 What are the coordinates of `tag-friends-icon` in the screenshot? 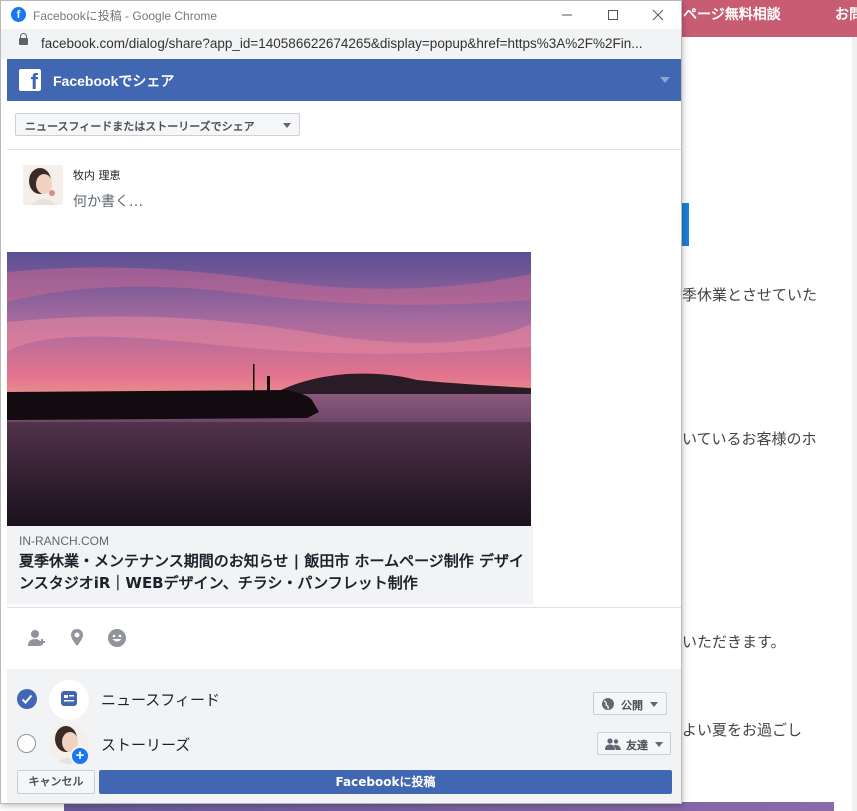 It's located at (37, 638).